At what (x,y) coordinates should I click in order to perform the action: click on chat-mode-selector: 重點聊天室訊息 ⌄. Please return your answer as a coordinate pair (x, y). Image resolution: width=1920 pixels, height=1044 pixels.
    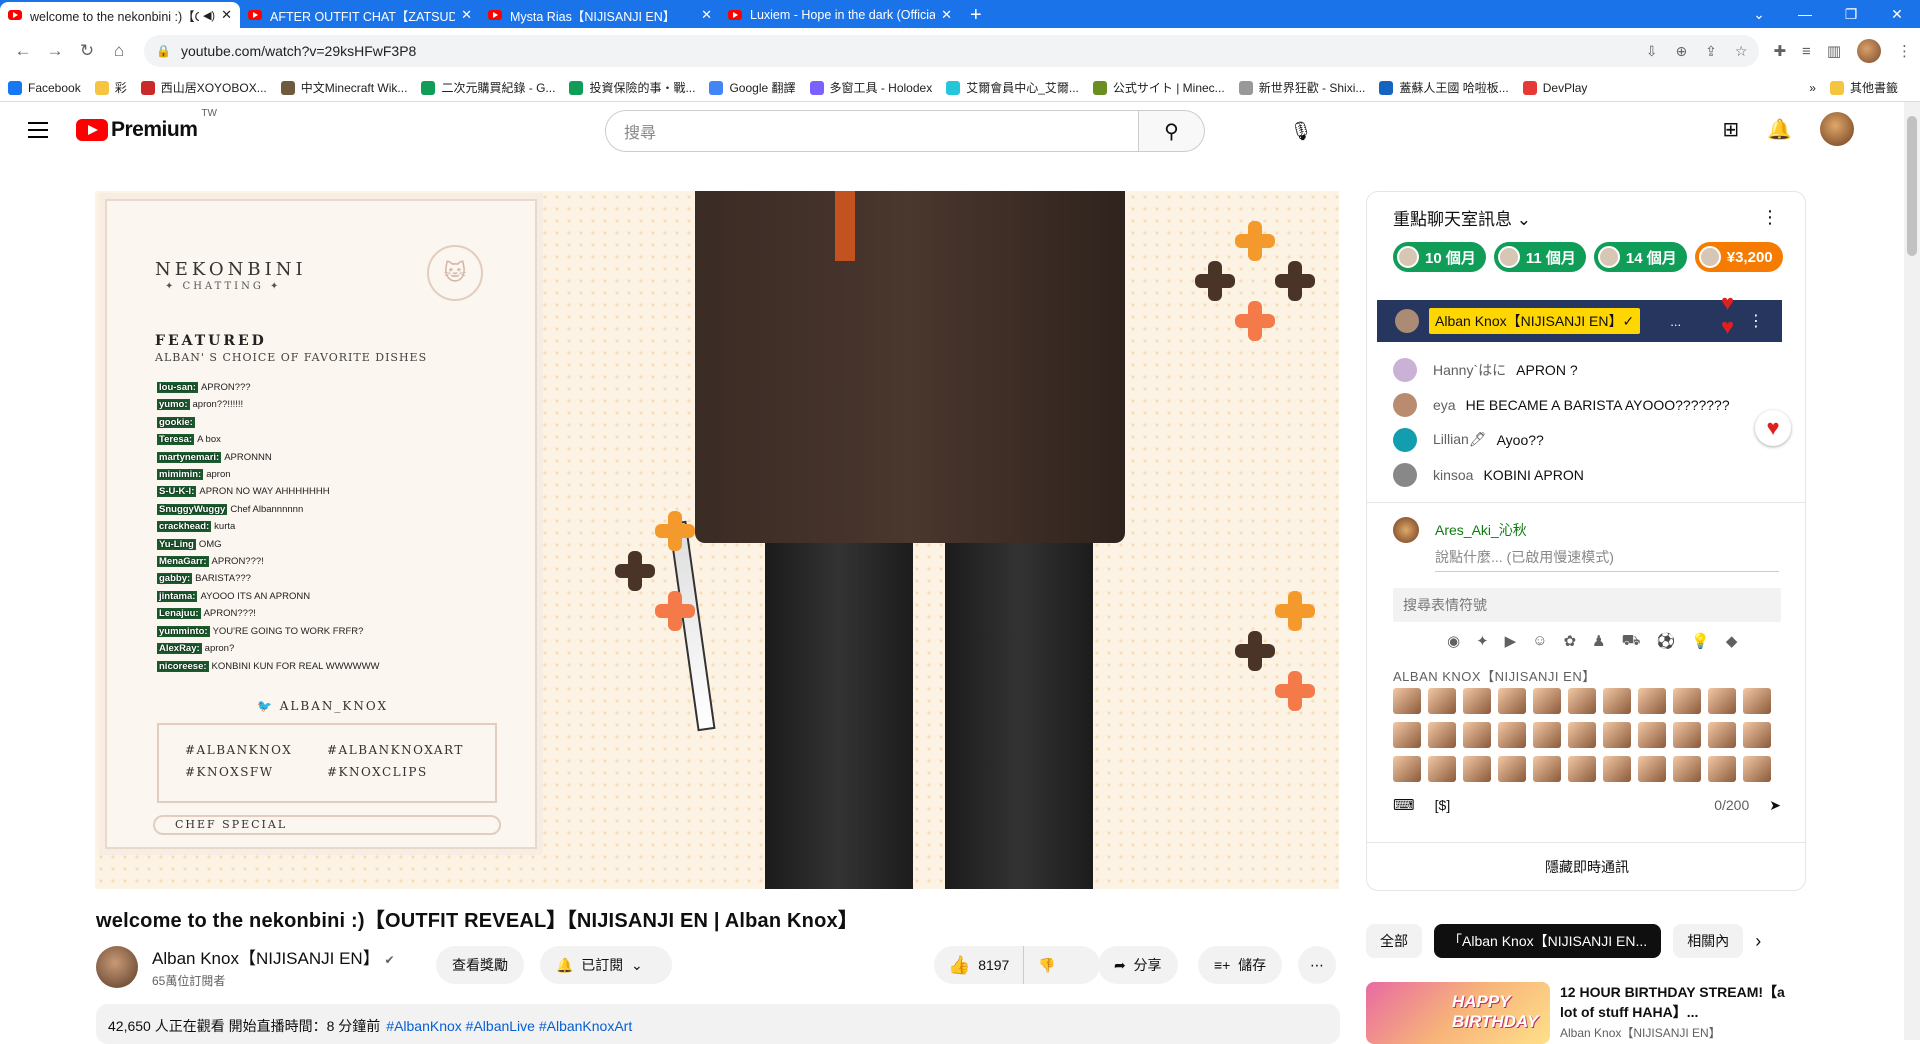
    Looking at the image, I should click on (1462, 217).